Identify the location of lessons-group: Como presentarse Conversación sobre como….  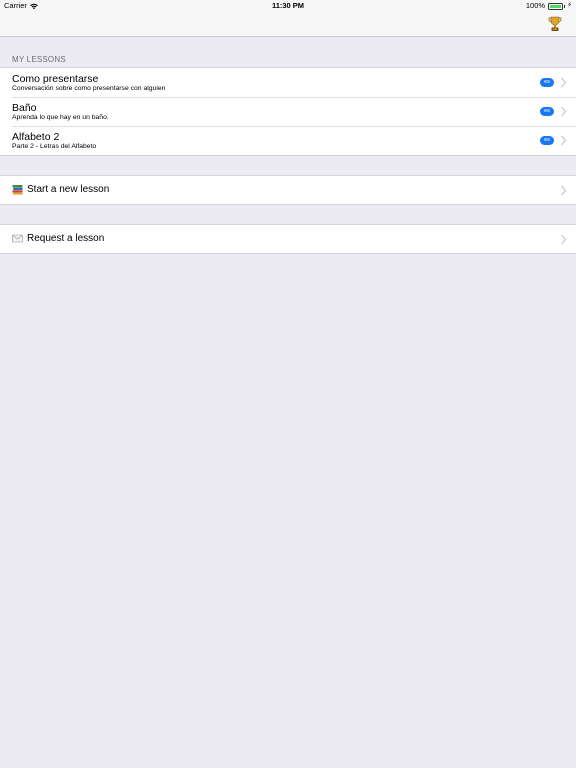
(288, 111).